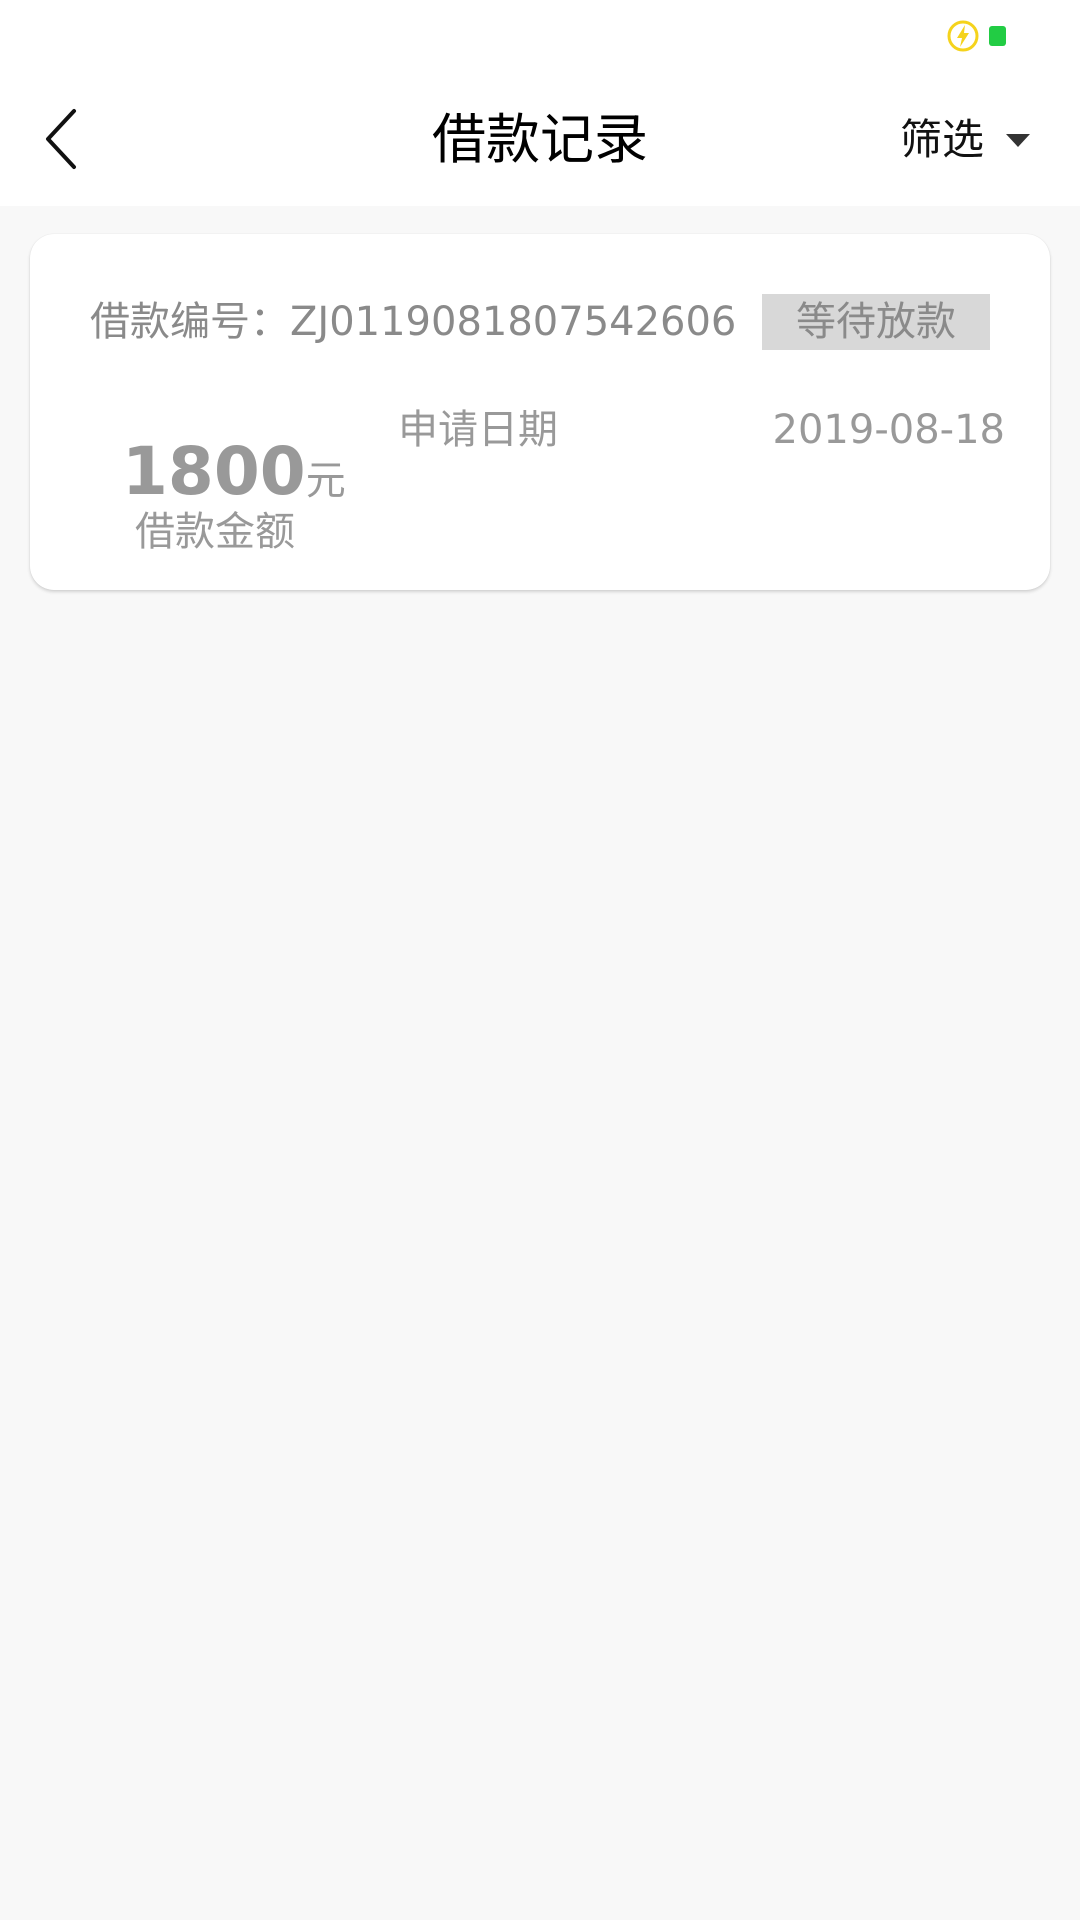  I want to click on status-bar, so click(540, 36).